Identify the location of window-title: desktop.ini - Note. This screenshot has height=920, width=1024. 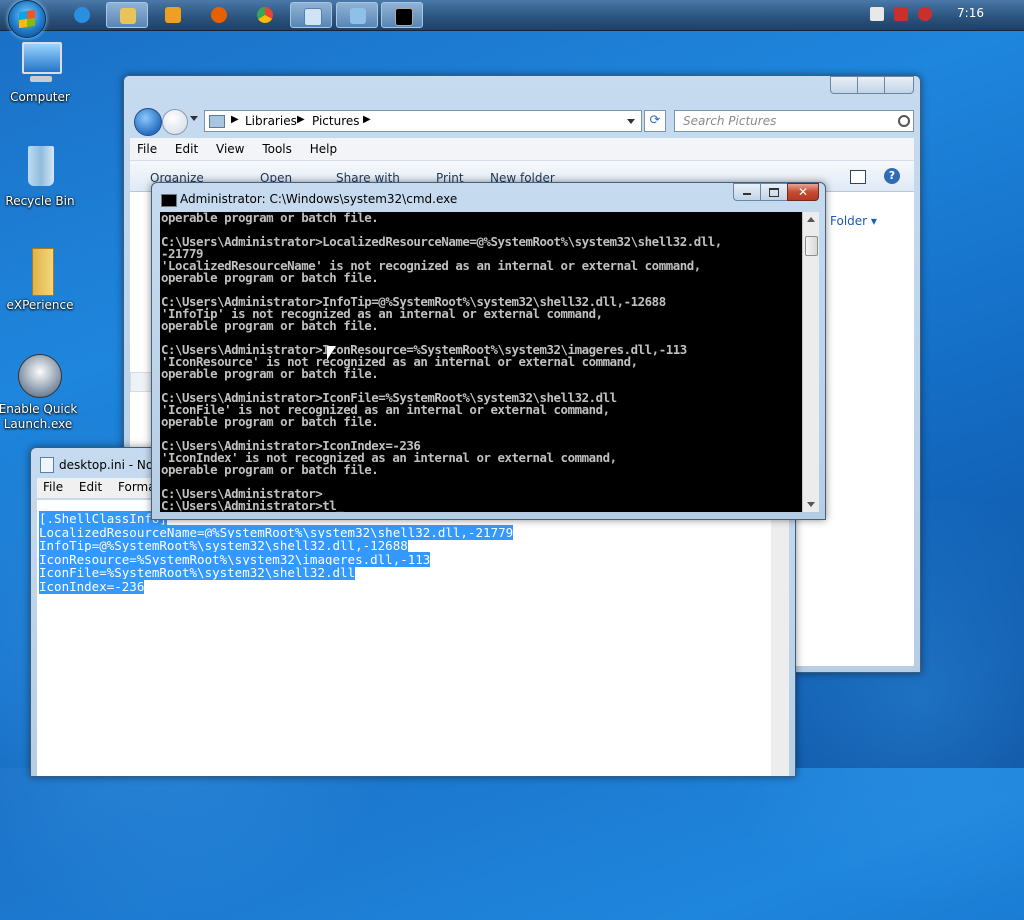
(112, 465).